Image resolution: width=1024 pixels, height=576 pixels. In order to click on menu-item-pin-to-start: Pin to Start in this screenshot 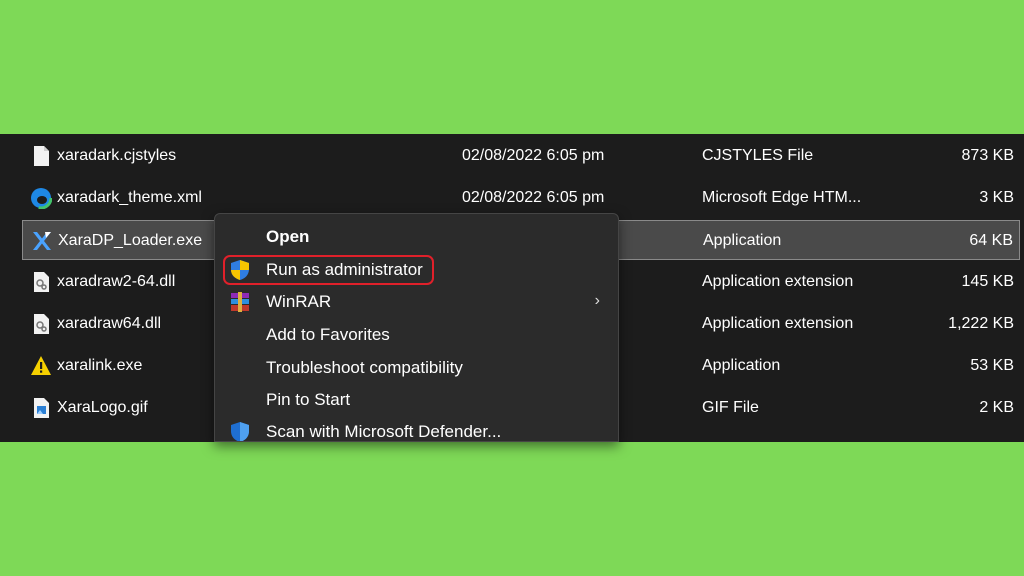, I will do `click(416, 400)`.